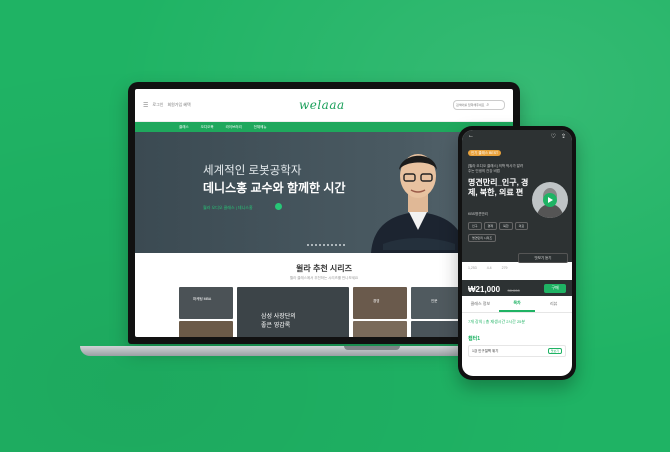 This screenshot has width=670, height=452. I want to click on rating-value: 4.4, so click(489, 268).